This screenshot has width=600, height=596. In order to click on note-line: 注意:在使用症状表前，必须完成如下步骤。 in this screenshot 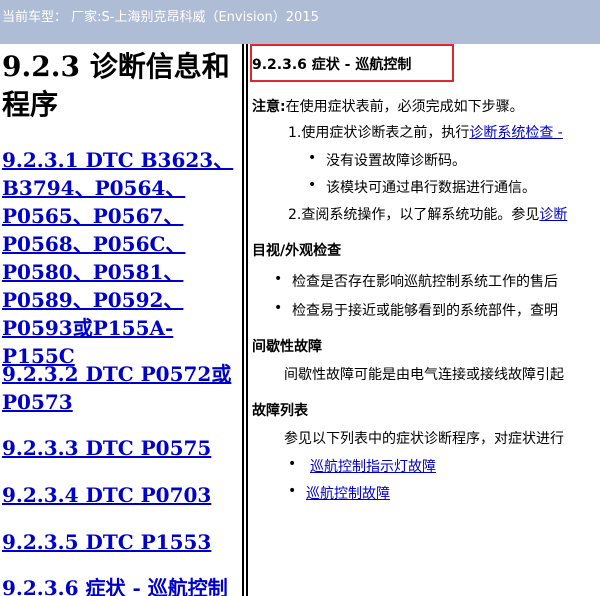, I will do `click(388, 106)`.